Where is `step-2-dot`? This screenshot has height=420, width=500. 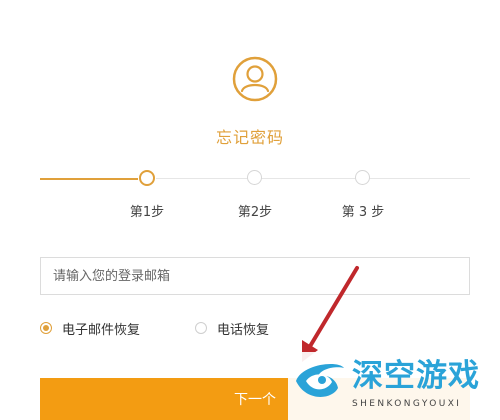
step-2-dot is located at coordinates (254, 177).